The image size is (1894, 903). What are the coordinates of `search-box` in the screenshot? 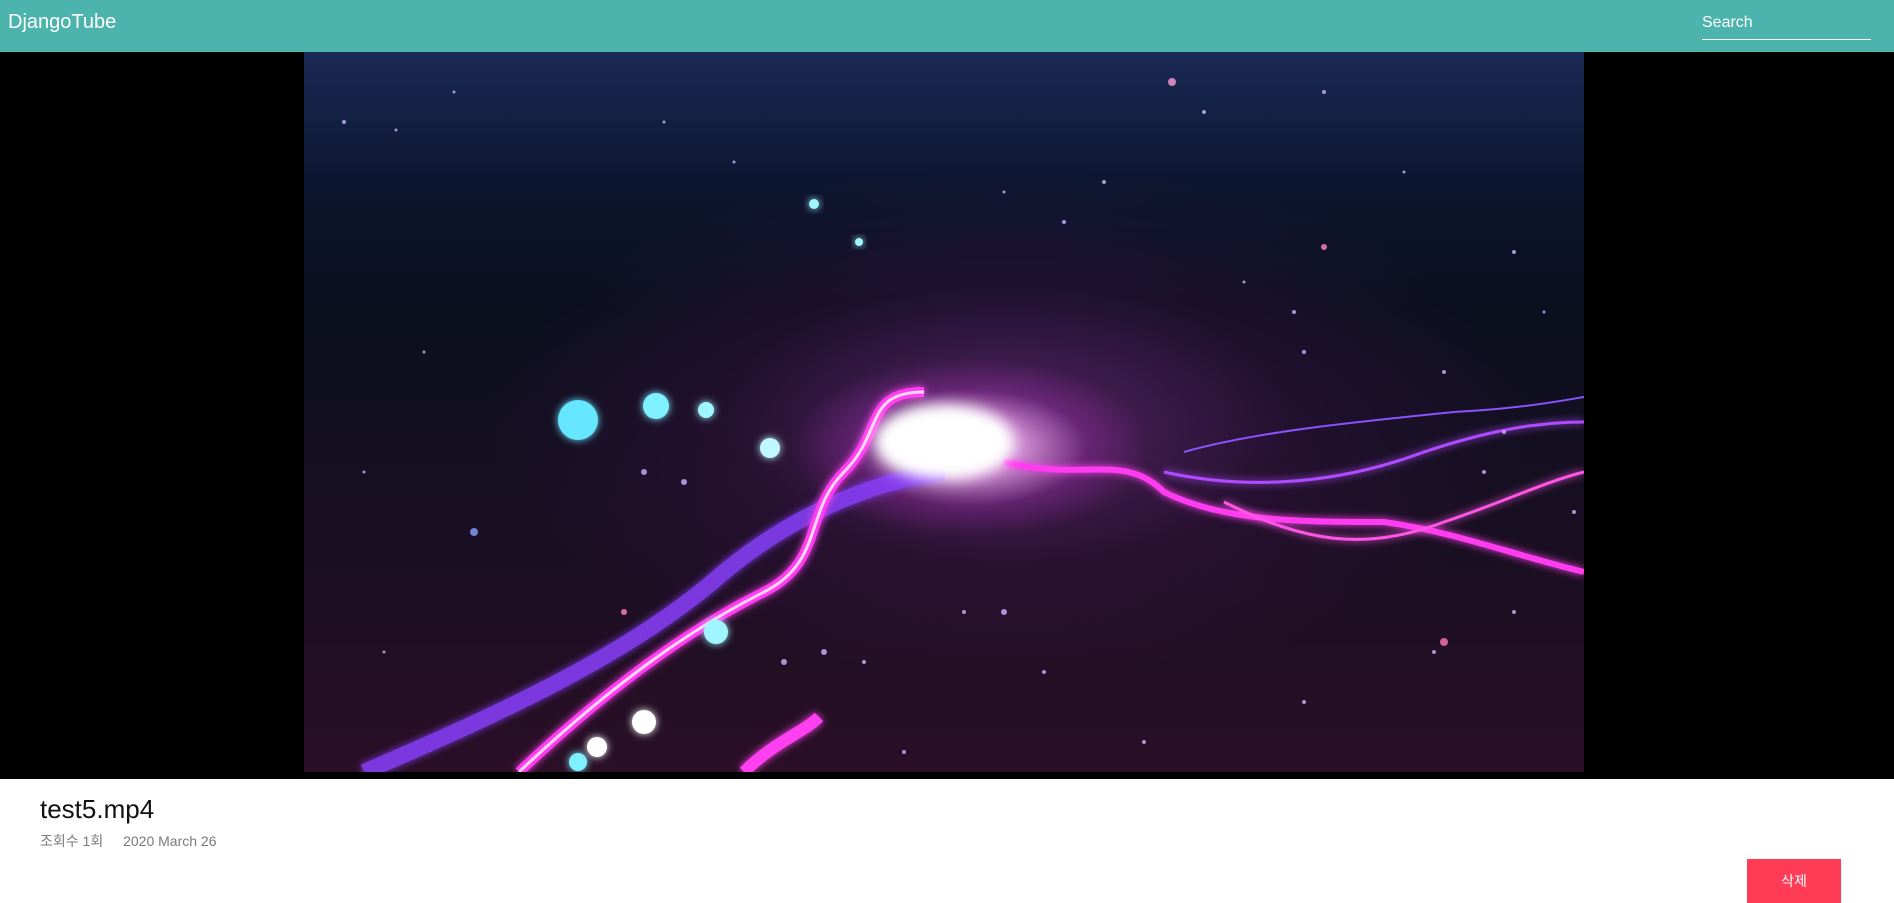 It's located at (1786, 24).